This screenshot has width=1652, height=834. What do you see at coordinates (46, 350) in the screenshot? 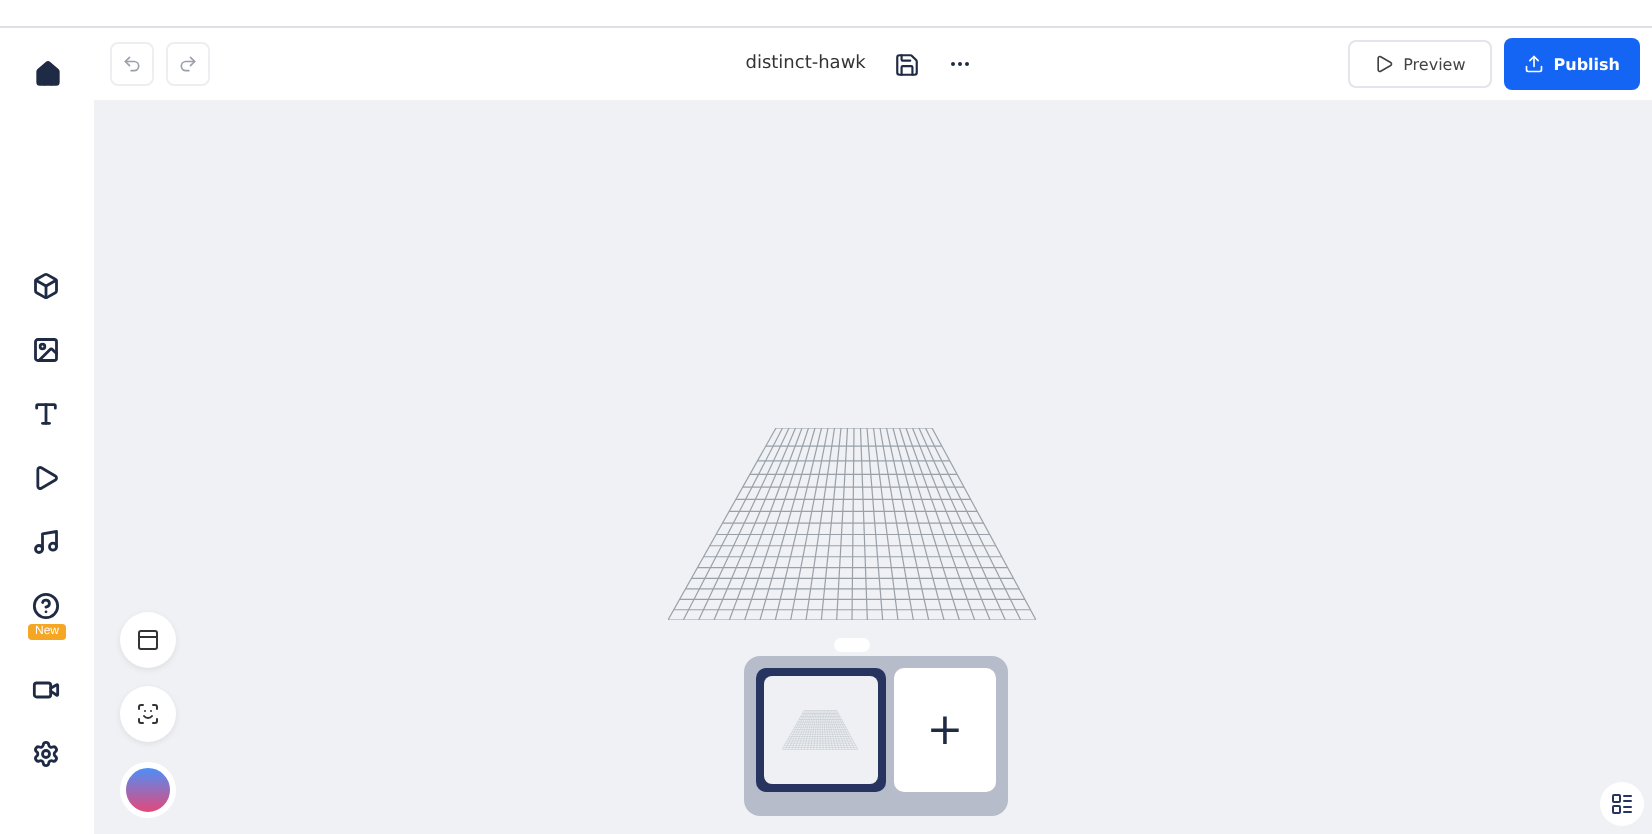
I see `images-tool-button` at bounding box center [46, 350].